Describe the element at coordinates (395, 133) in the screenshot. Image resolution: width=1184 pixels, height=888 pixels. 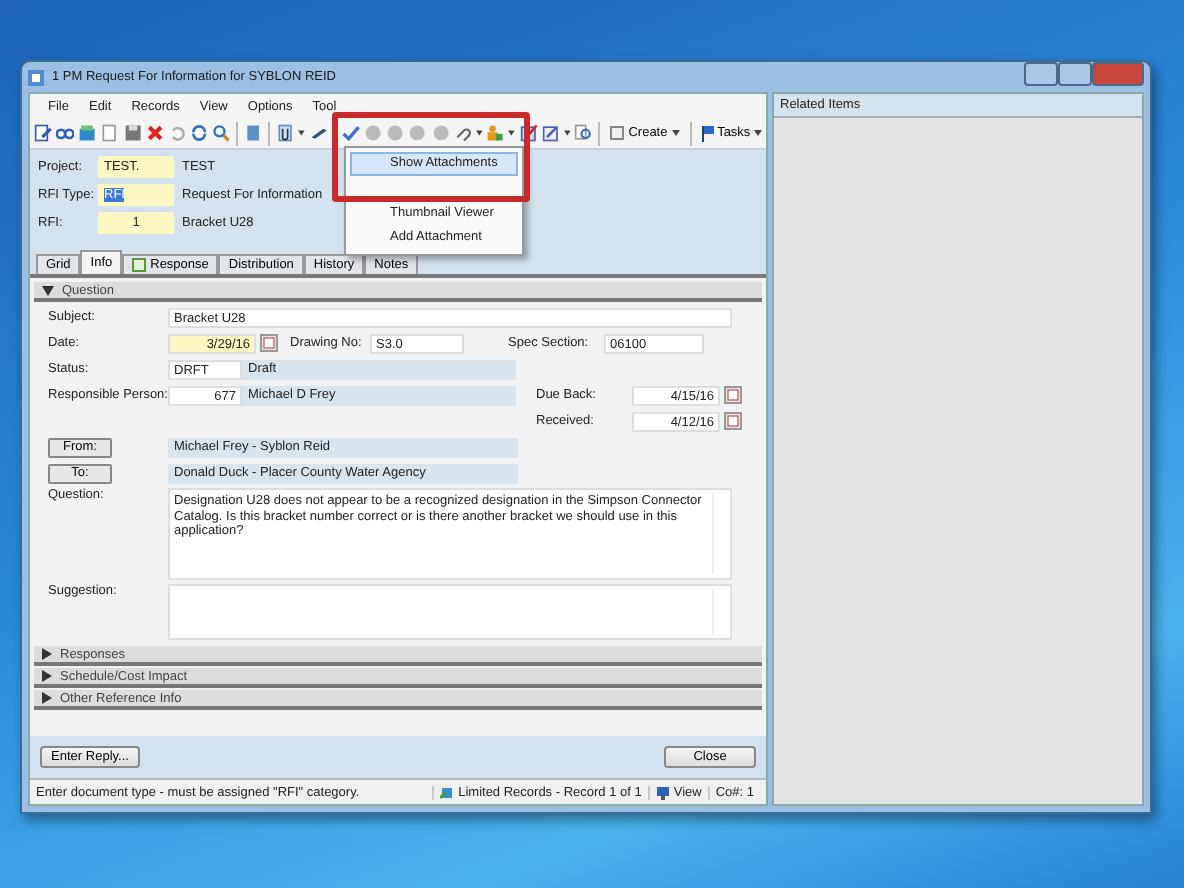
I see `previous-record-icon` at that location.